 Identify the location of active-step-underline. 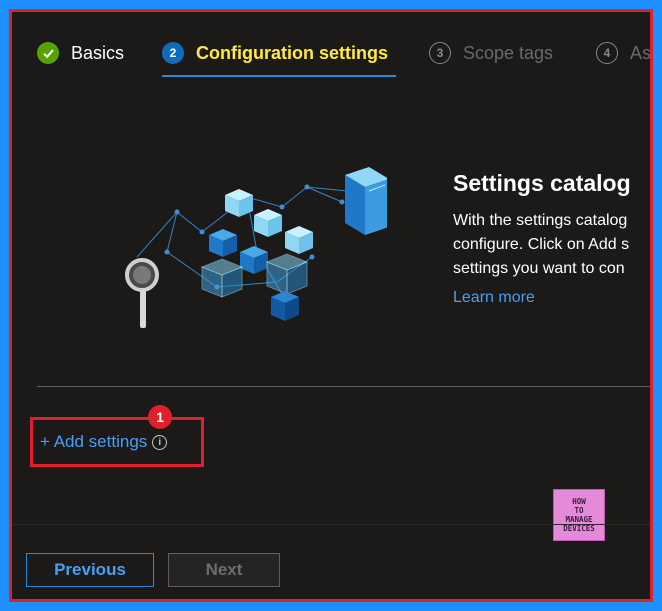
(279, 76).